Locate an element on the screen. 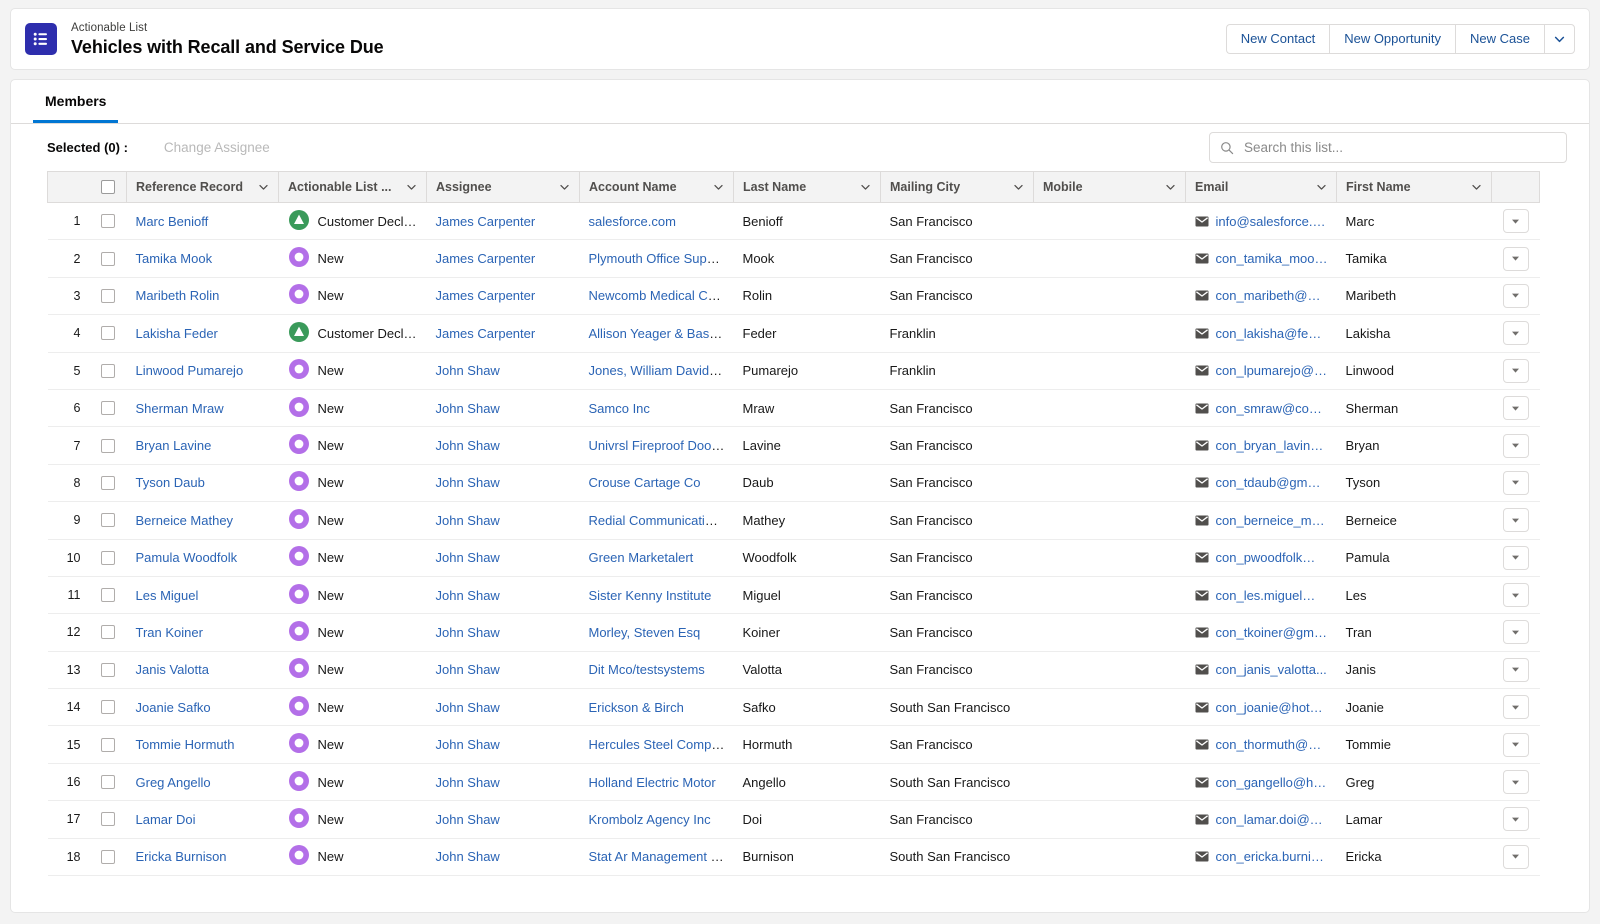 Image resolution: width=1600 pixels, height=924 pixels. cell-account-name: Jones, William David Md is located at coordinates (656, 371).